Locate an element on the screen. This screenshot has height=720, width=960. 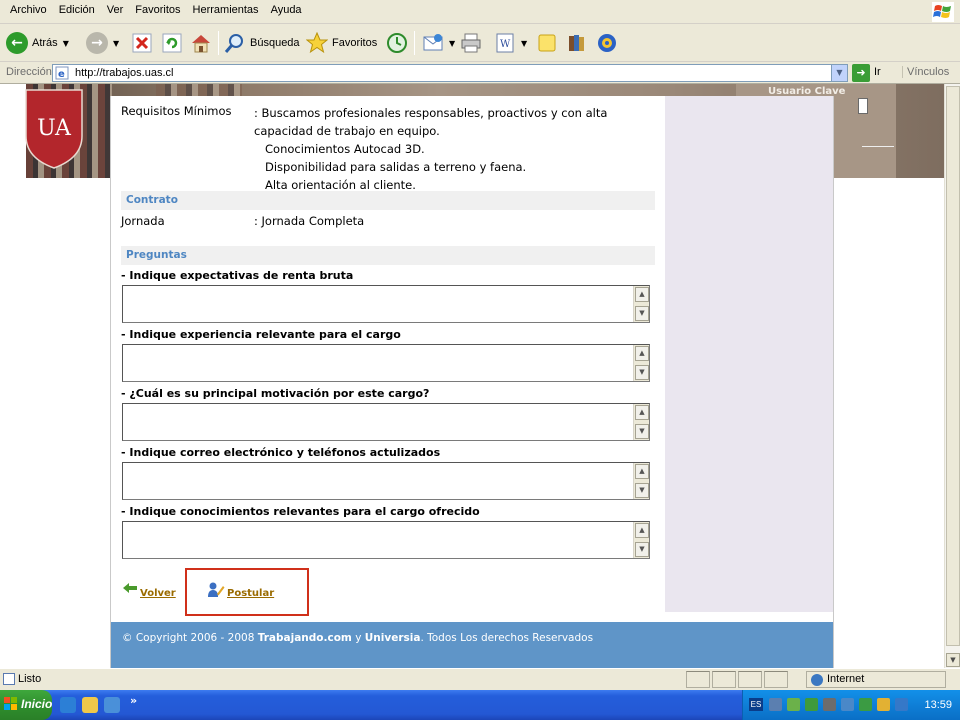
stop-button is located at coordinates (142, 43).